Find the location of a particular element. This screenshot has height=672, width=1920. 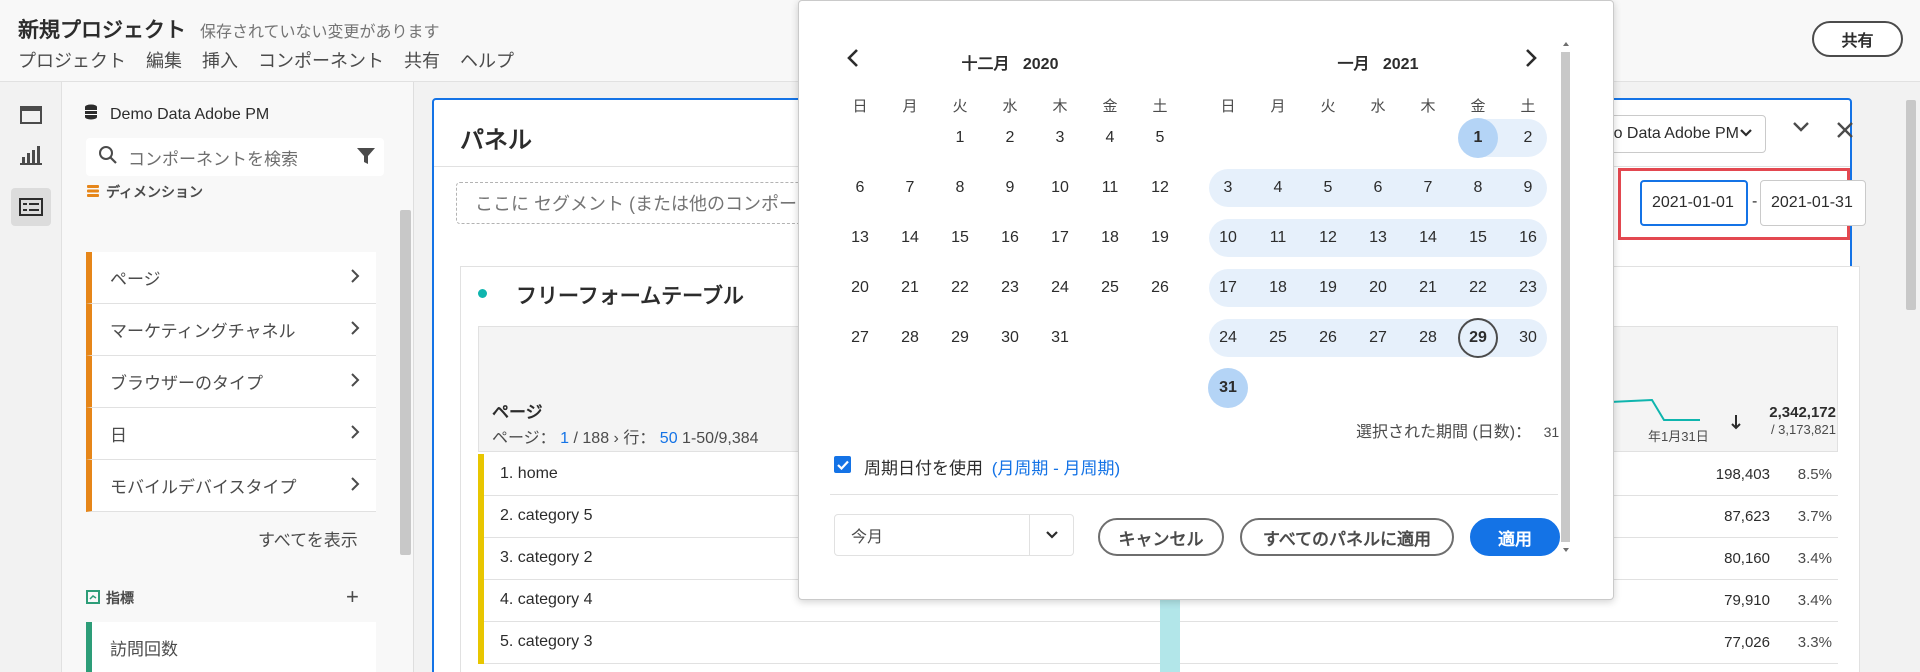

panel-icon is located at coordinates (31, 115).